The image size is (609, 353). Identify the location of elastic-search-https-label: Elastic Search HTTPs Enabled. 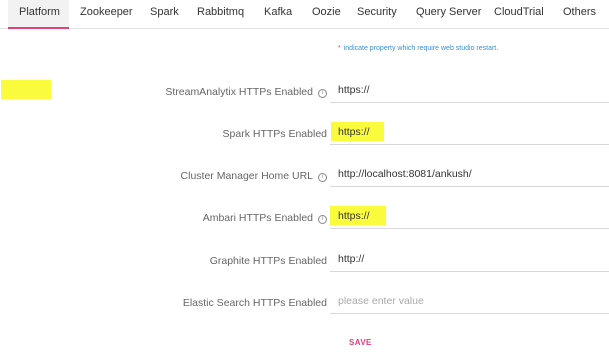
(255, 303).